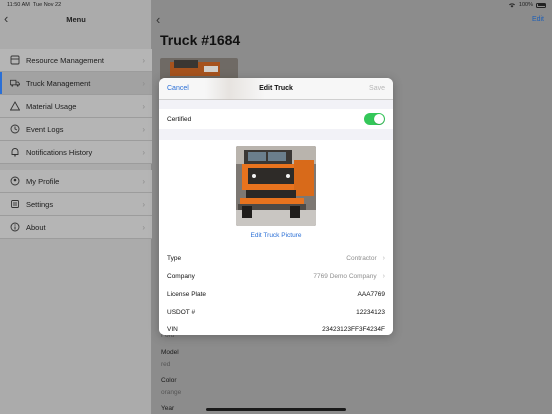 The height and width of the screenshot is (414, 552). I want to click on sidebar-item-truck-management: Truck Management ›, so click(76, 83).